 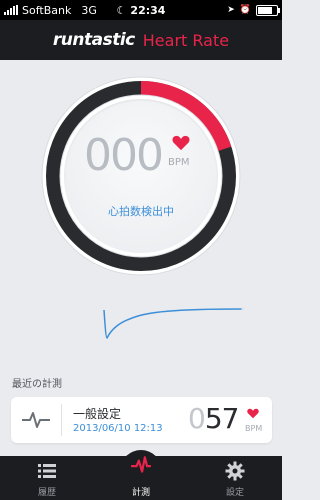 What do you see at coordinates (245, 10) in the screenshot?
I see `alarm-icon: ⏰` at bounding box center [245, 10].